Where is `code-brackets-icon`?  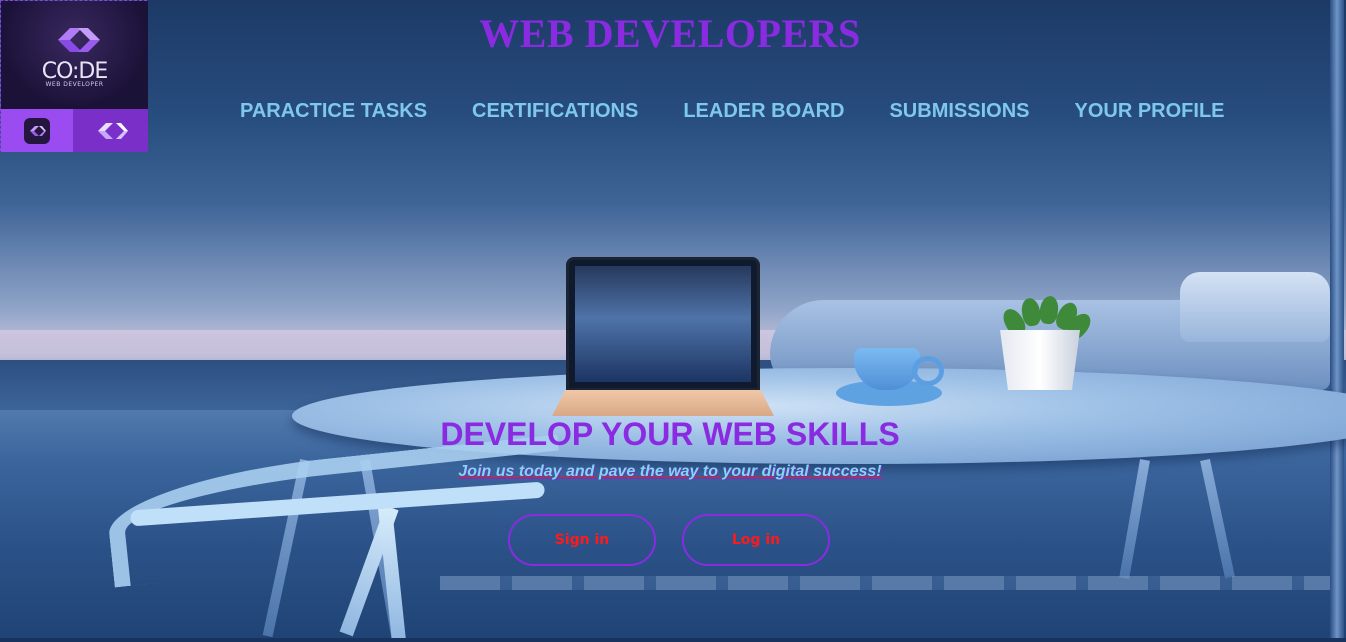 code-brackets-icon is located at coordinates (112, 130).